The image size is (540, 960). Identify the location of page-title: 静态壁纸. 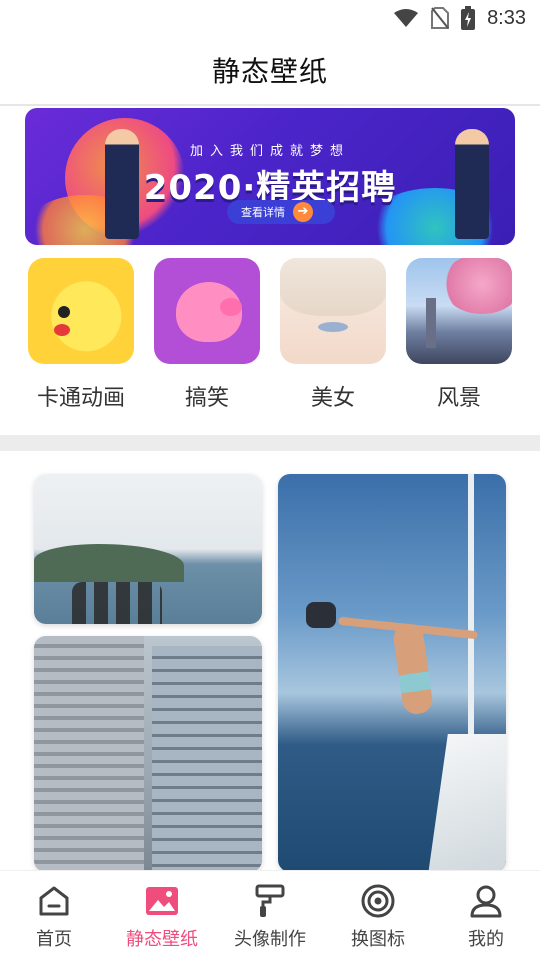
(269, 71).